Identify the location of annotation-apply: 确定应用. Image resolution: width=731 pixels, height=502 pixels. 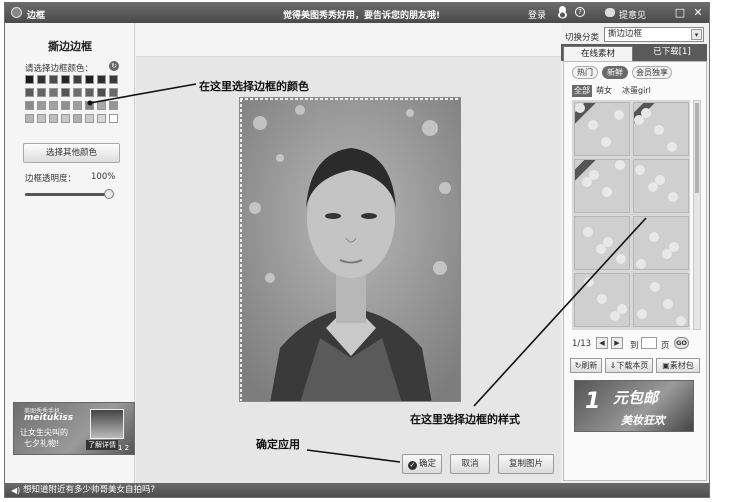
(278, 444).